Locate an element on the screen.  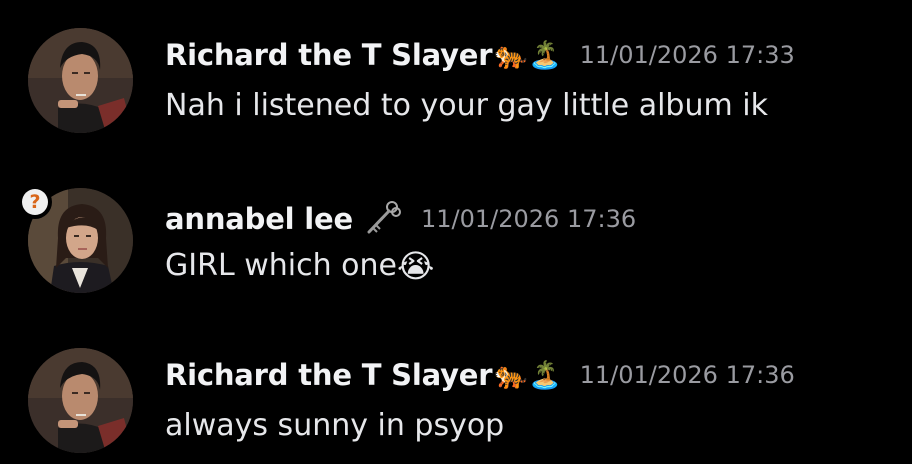
message-text-row: GIRL which one 😭 is located at coordinates (299, 265).